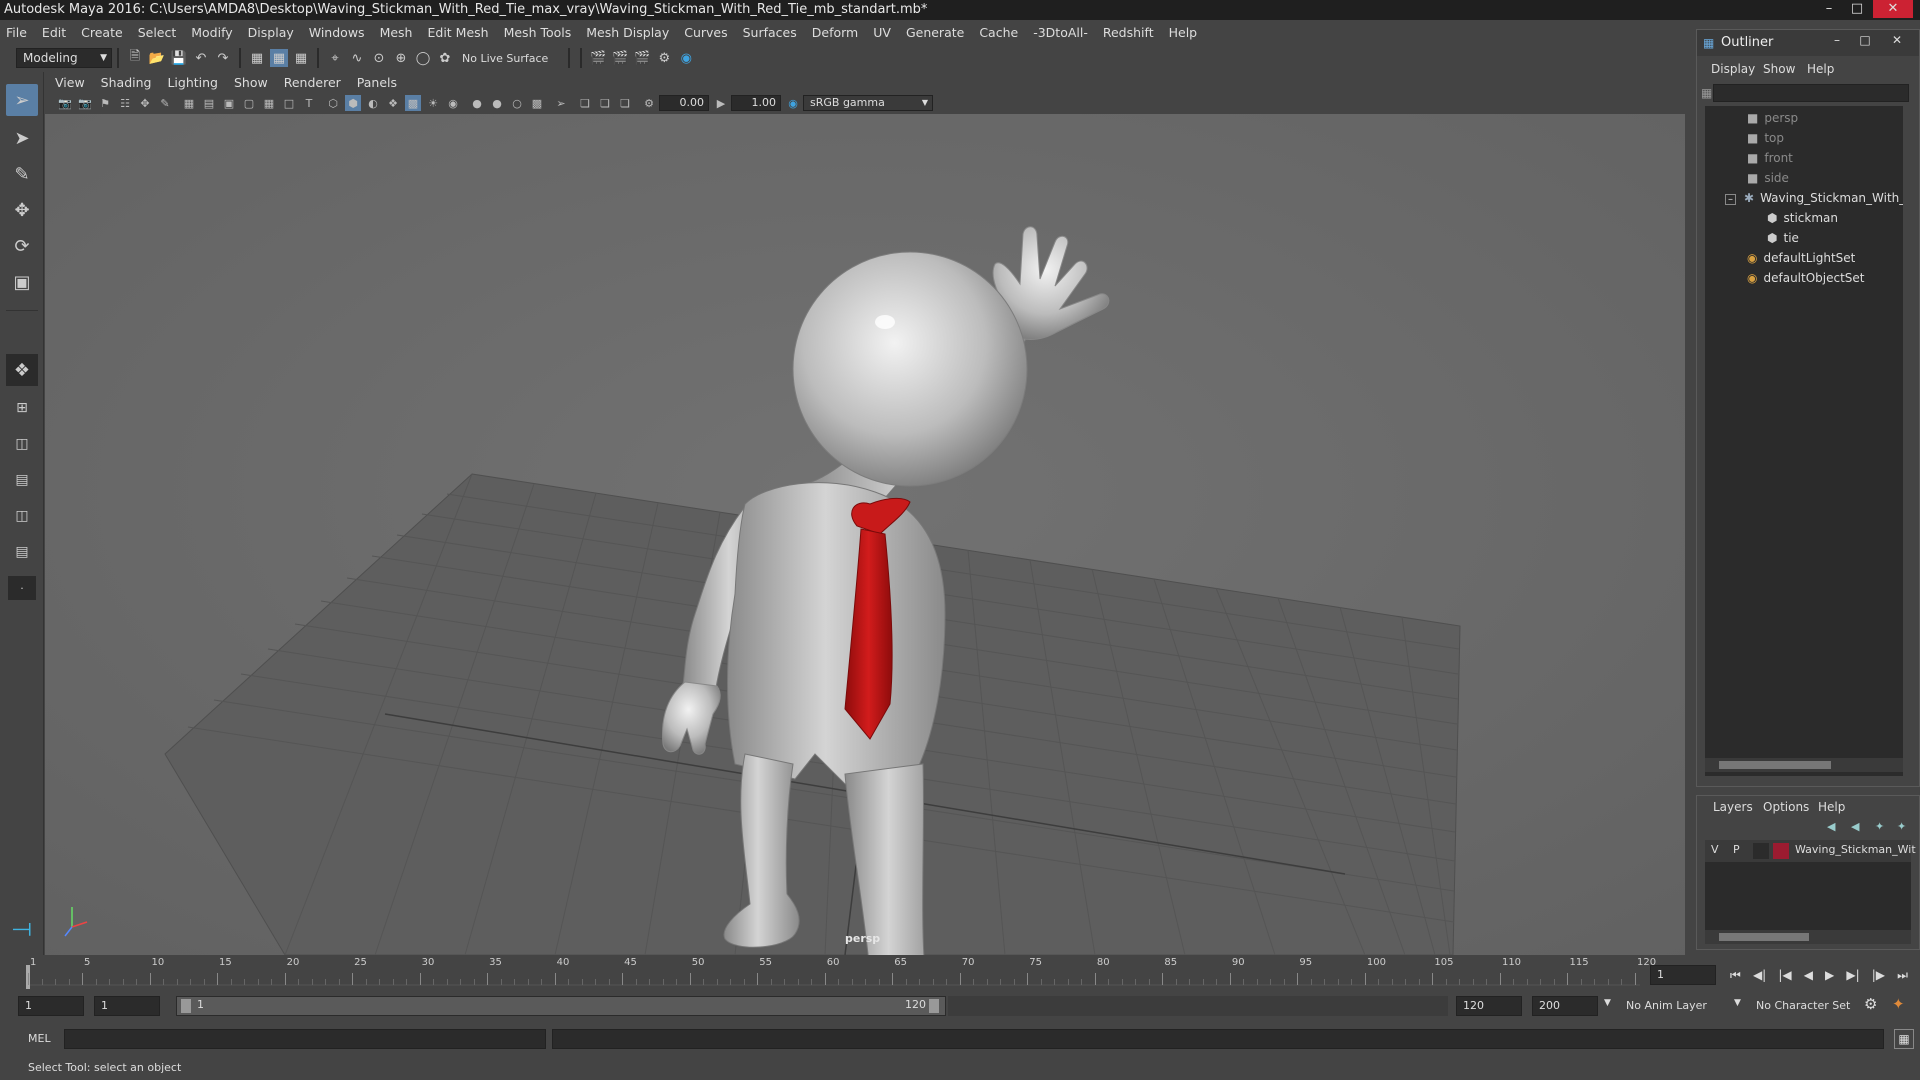 The width and height of the screenshot is (1920, 1080). What do you see at coordinates (22, 588) in the screenshot?
I see `more-layouts-icon: ·` at bounding box center [22, 588].